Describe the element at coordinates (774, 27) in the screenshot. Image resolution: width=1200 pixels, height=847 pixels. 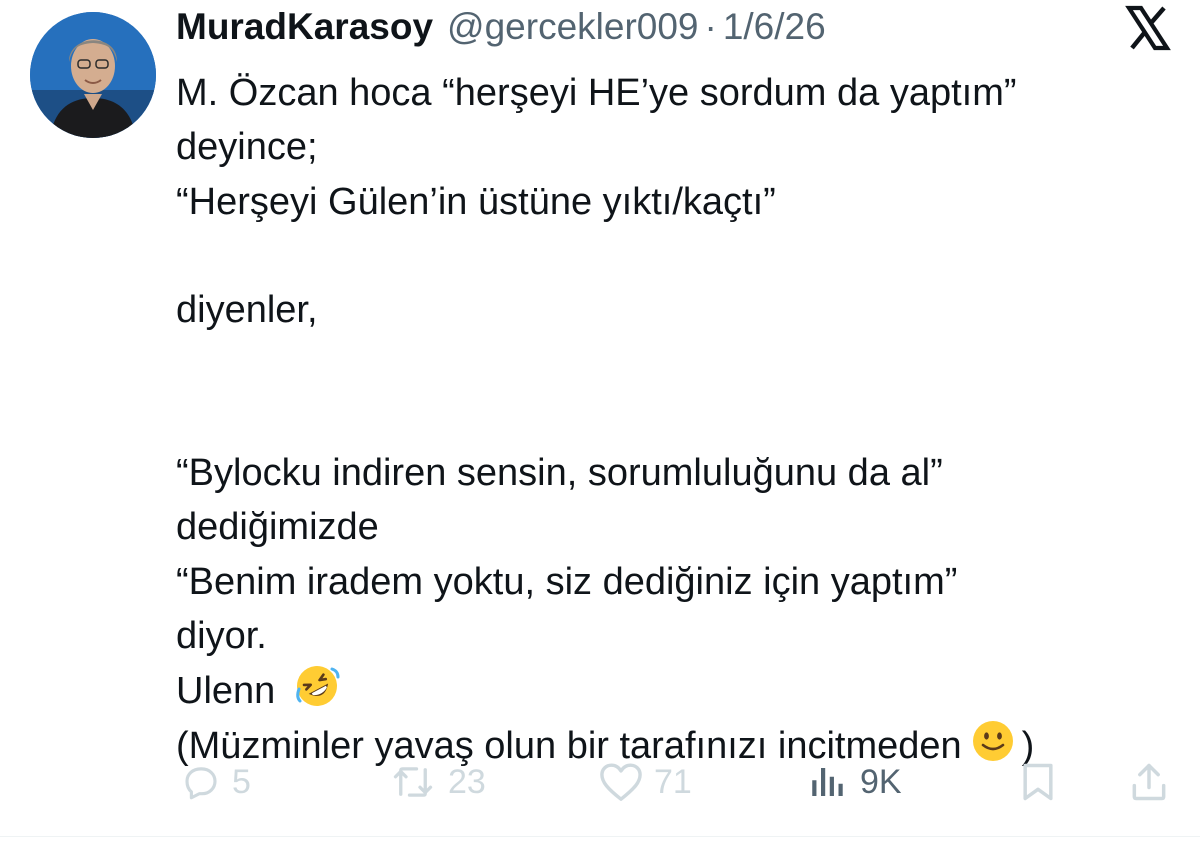
I see `tweet-date: 1/6/26` at that location.